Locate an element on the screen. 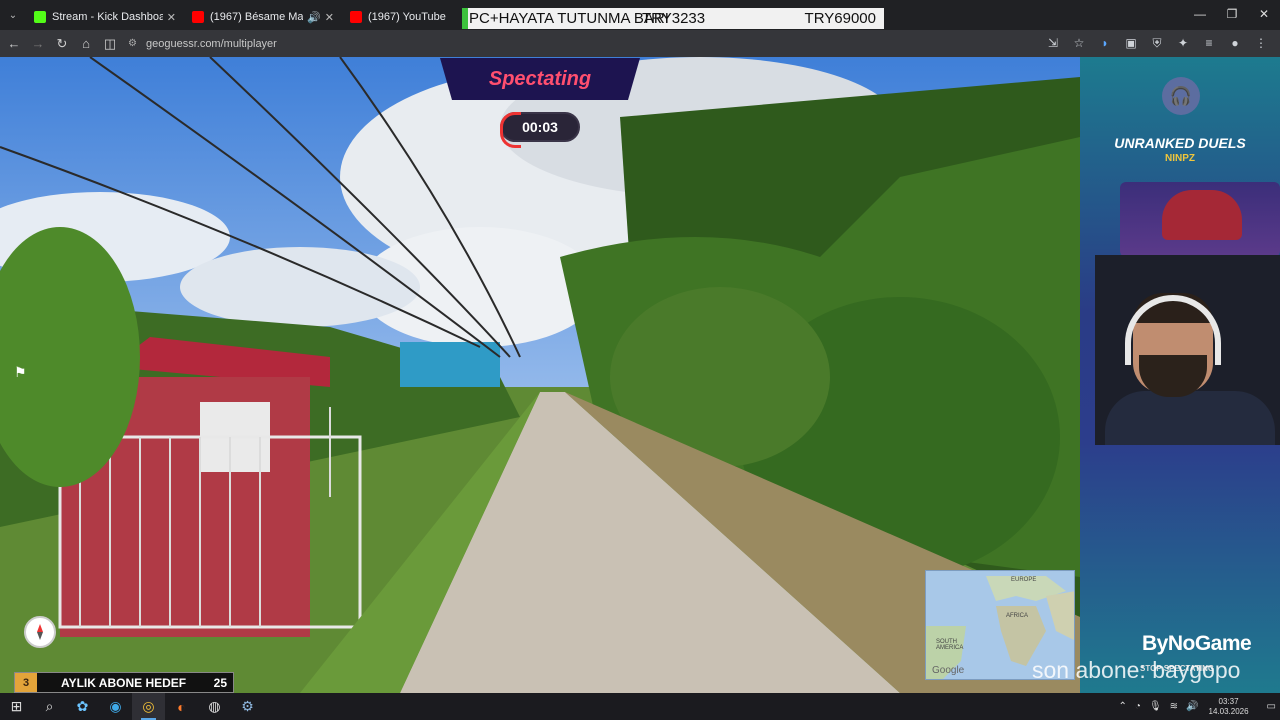  clock-time: 03:37 is located at coordinates (1228, 701).